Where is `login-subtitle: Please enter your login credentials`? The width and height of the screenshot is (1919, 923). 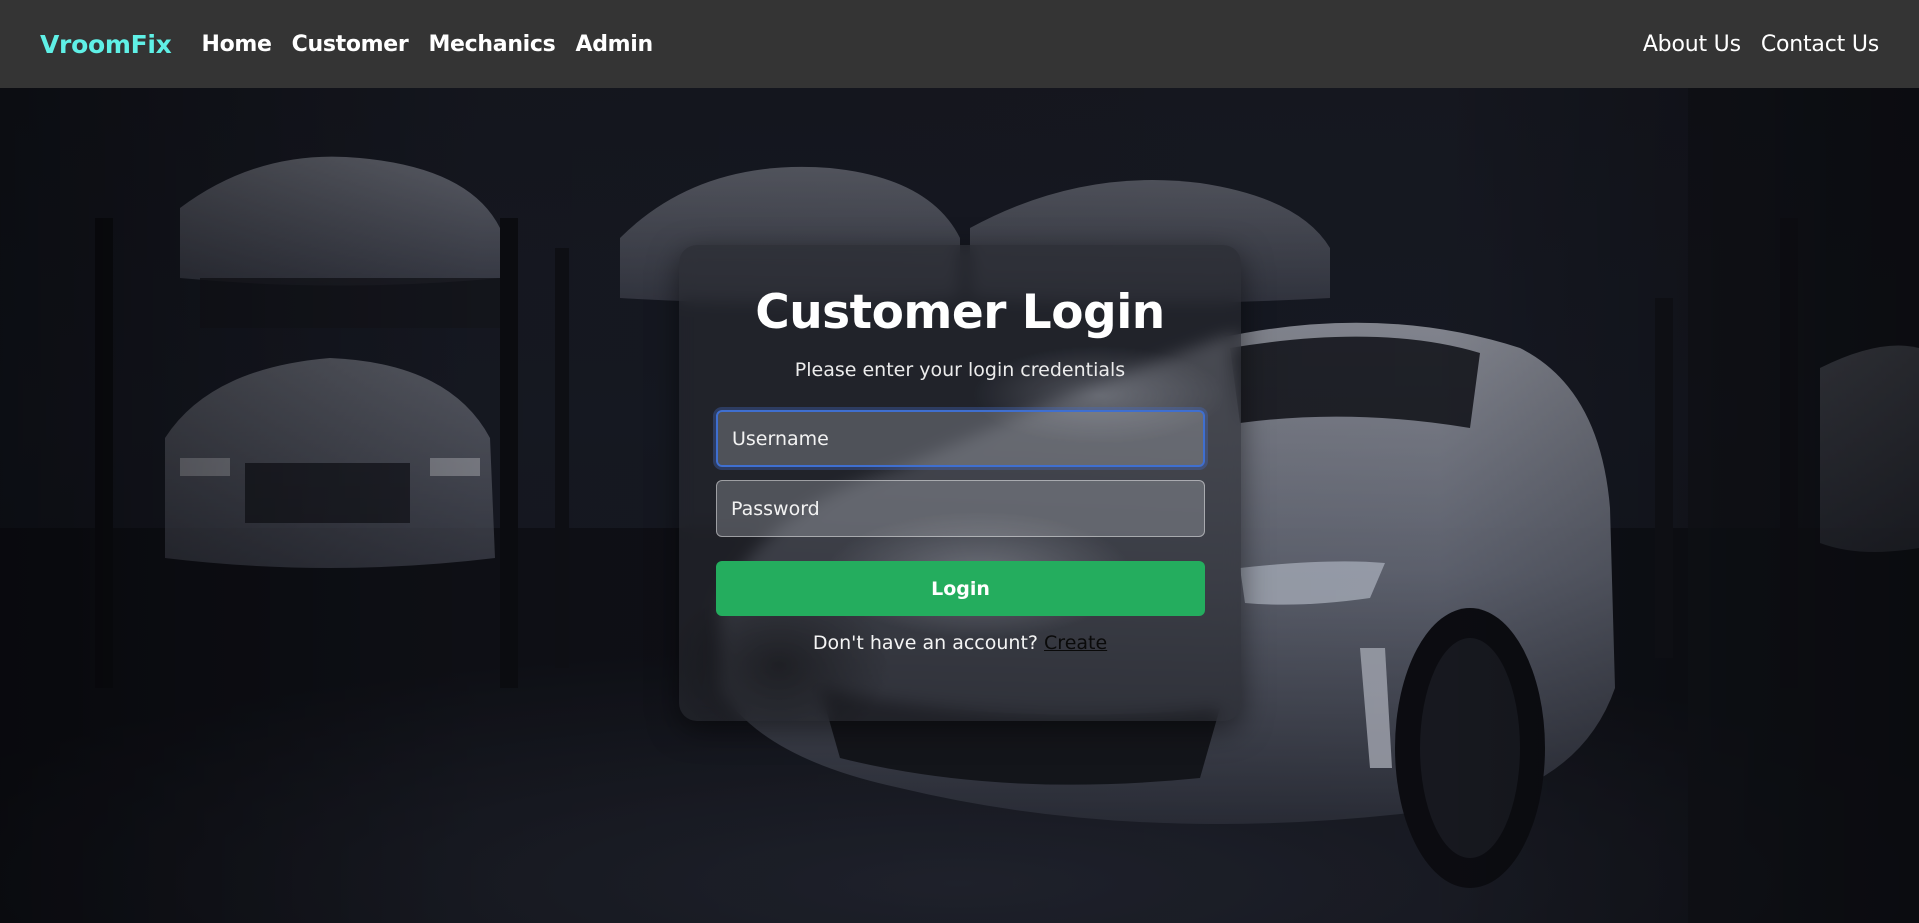
login-subtitle: Please enter your login credentials is located at coordinates (960, 370).